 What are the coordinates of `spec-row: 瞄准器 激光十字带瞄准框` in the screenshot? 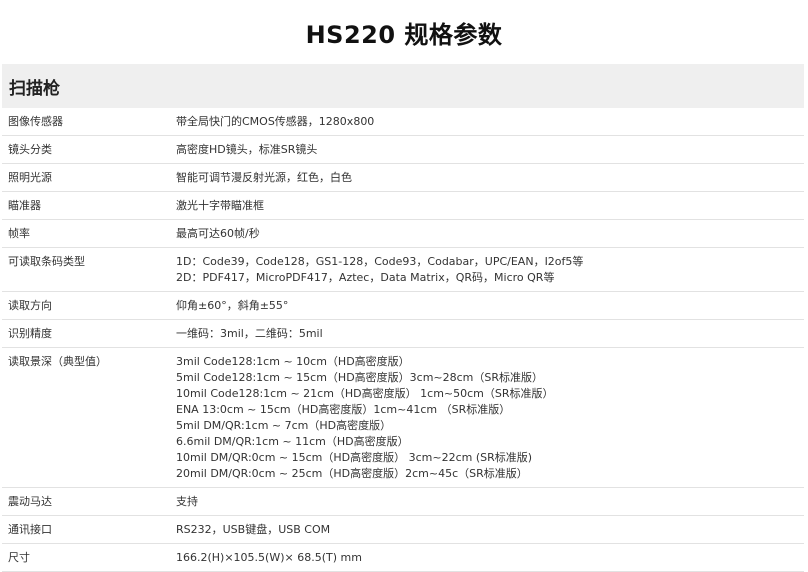 It's located at (403, 205).